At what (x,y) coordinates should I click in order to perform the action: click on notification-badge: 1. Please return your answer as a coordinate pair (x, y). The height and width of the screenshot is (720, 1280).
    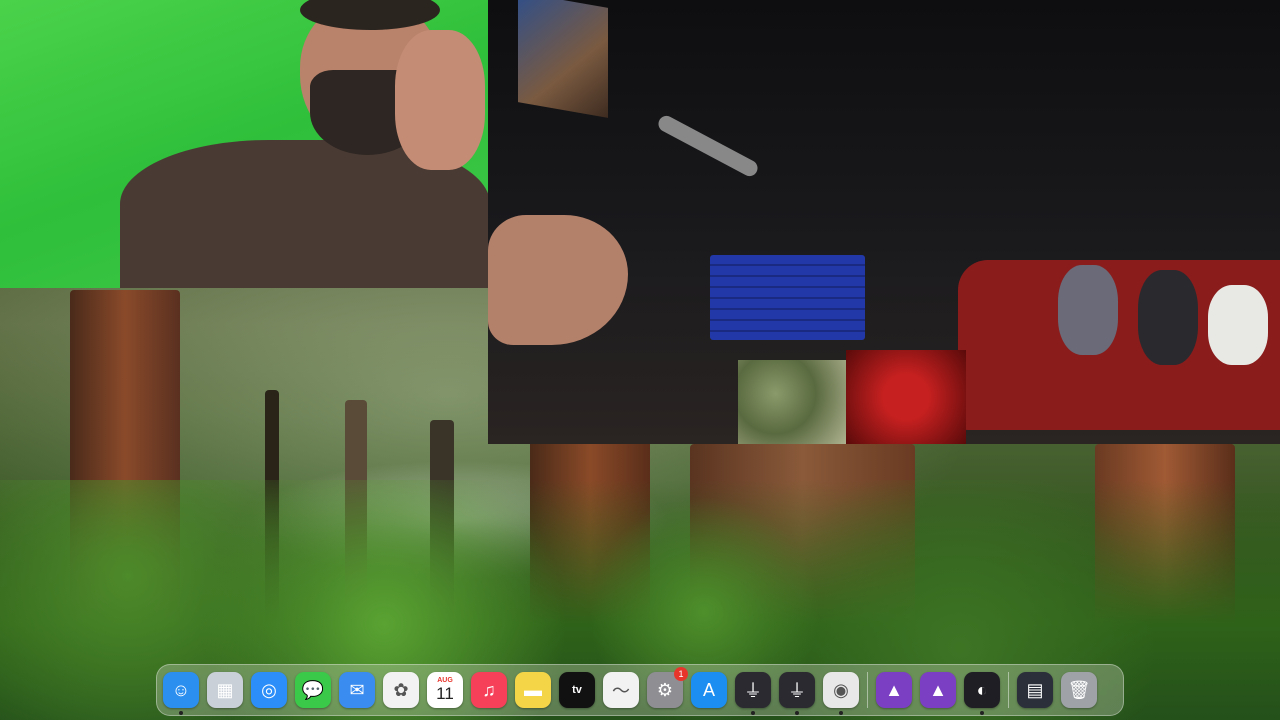
    Looking at the image, I should click on (681, 674).